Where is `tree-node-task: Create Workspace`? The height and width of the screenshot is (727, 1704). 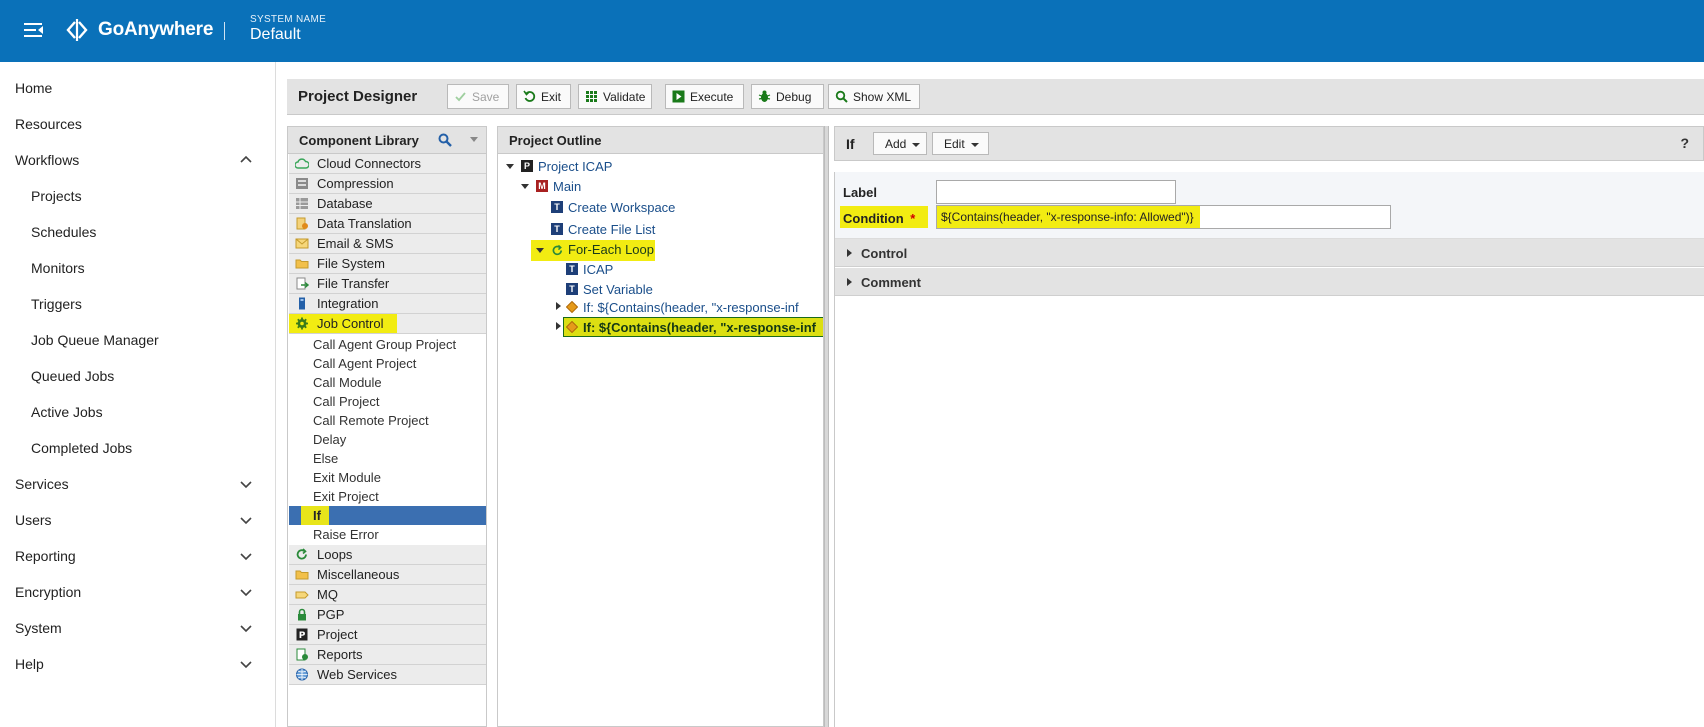
tree-node-task: Create Workspace is located at coordinates (621, 207).